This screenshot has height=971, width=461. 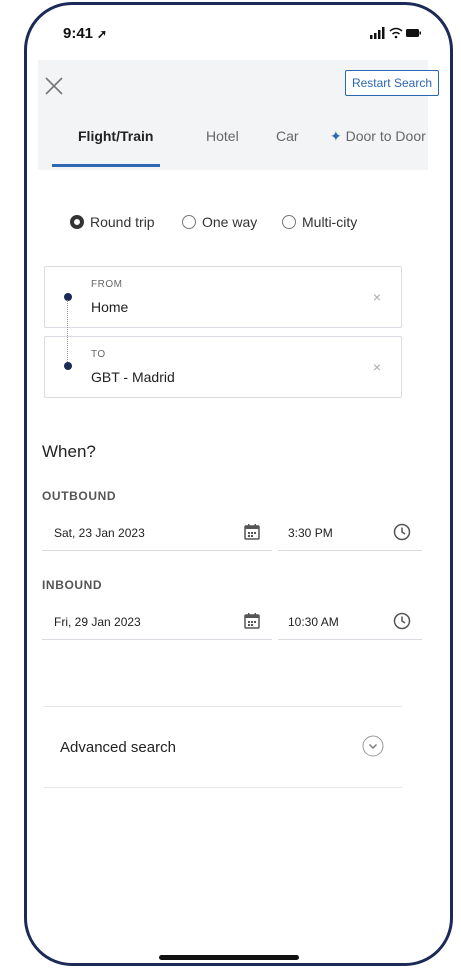 What do you see at coordinates (107, 284) in the screenshot?
I see `from-label: FROM` at bounding box center [107, 284].